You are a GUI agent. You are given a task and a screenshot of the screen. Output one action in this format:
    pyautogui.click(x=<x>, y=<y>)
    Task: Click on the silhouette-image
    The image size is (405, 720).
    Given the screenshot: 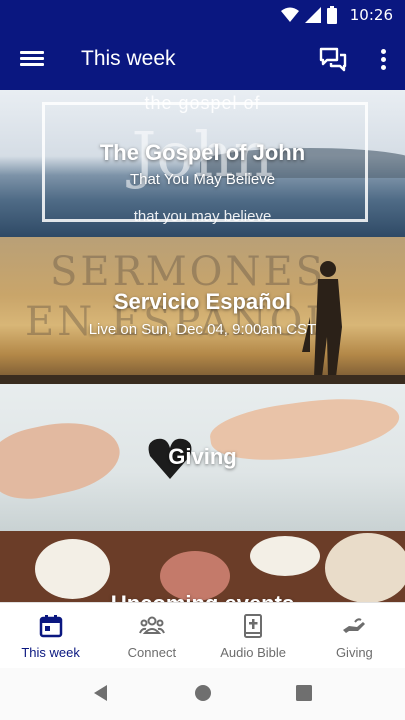 What is the action you would take?
    pyautogui.click(x=322, y=319)
    